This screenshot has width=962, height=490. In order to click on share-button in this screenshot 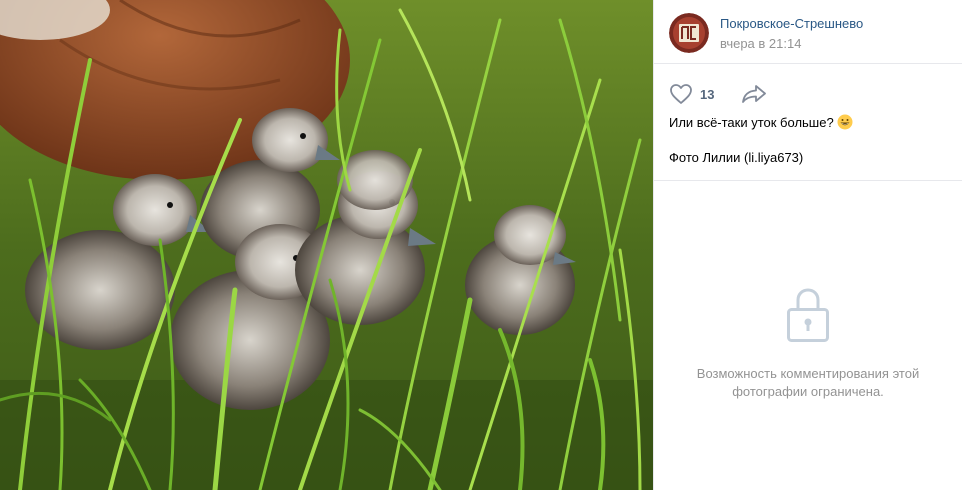, I will do `click(754, 96)`.